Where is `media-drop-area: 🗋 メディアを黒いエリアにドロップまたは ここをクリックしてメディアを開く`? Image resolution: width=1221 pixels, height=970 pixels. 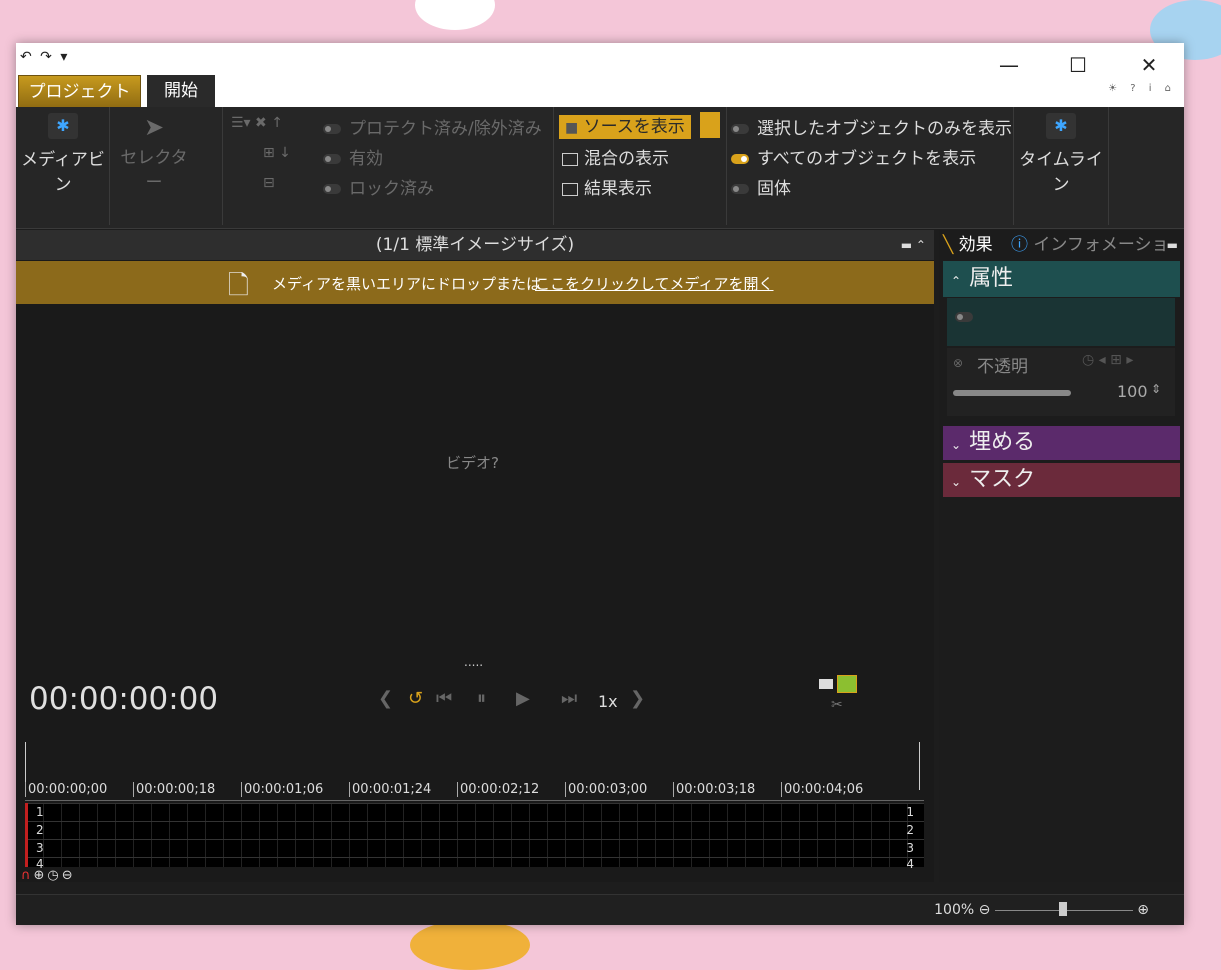
media-drop-area: 🗋 メディアを黒いエリアにドロップまたは ここをクリックしてメディアを開く is located at coordinates (475, 282).